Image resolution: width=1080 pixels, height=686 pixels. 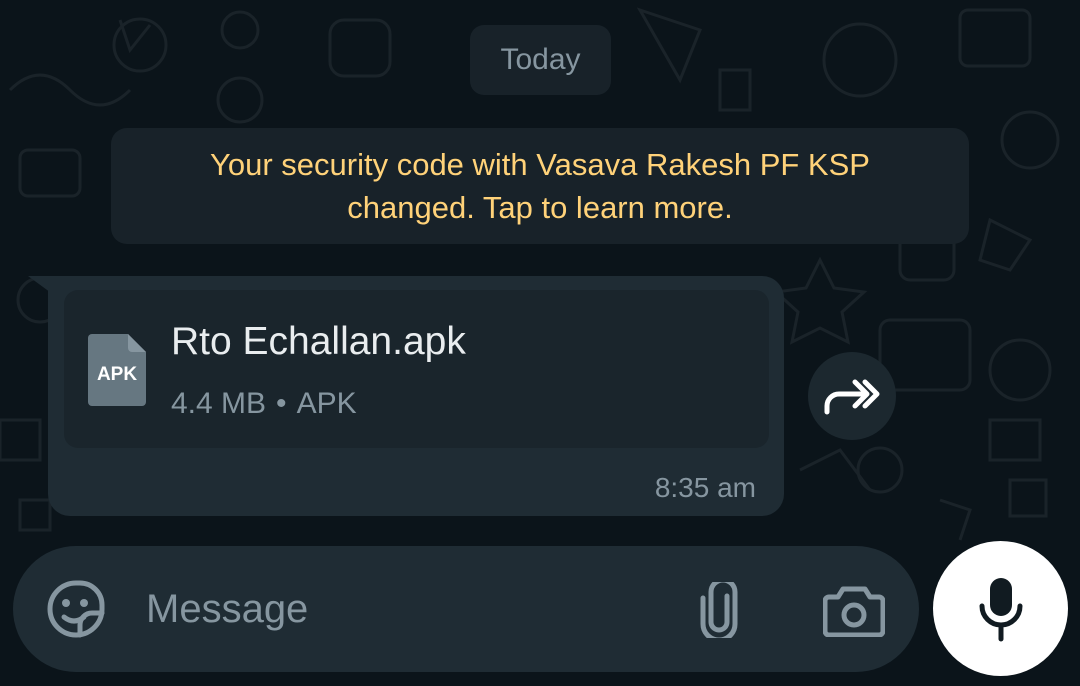 I want to click on apk-file-icon: APK, so click(x=117, y=370).